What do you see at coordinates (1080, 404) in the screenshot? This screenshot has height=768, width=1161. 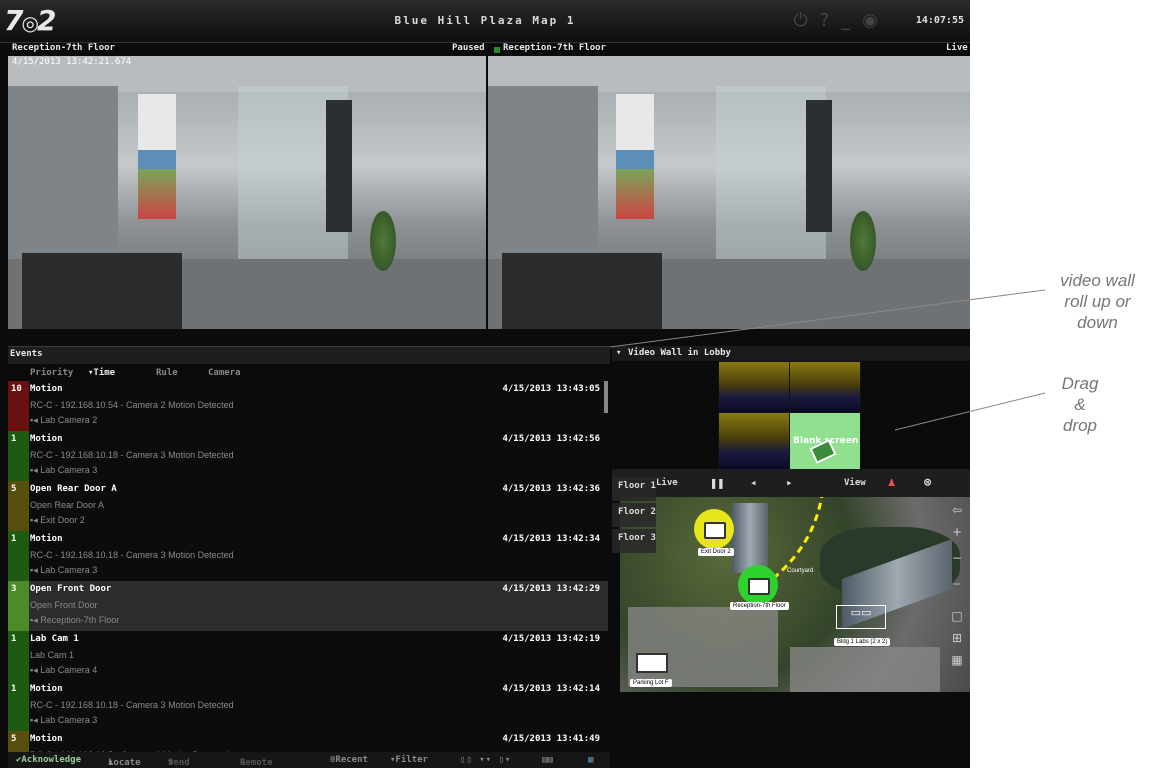 I see `annotation-drag-drop: Drag & drop` at bounding box center [1080, 404].